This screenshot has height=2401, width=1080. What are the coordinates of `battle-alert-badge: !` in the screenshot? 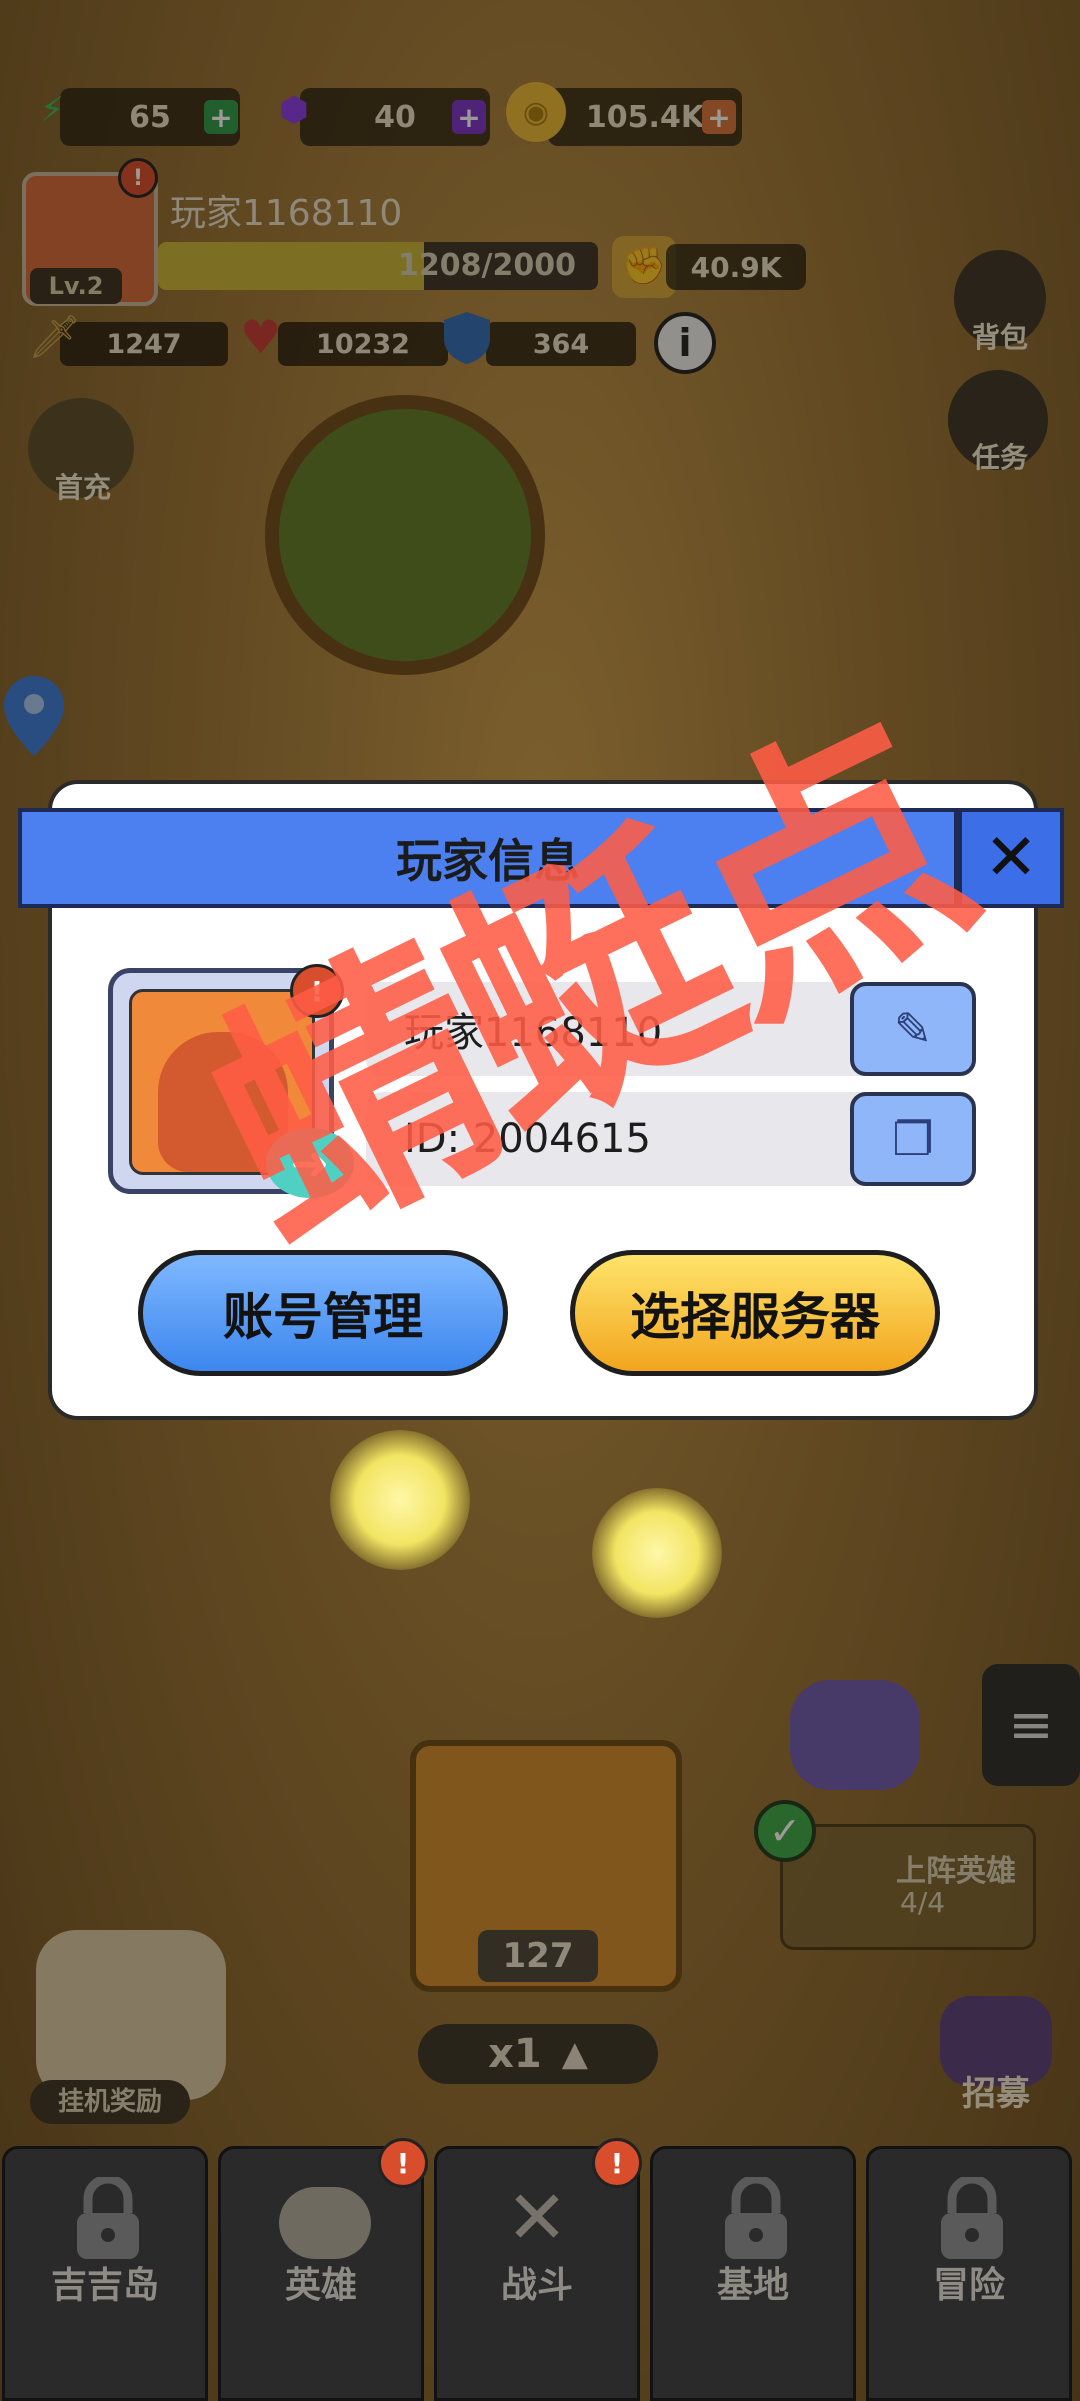 It's located at (617, 2163).